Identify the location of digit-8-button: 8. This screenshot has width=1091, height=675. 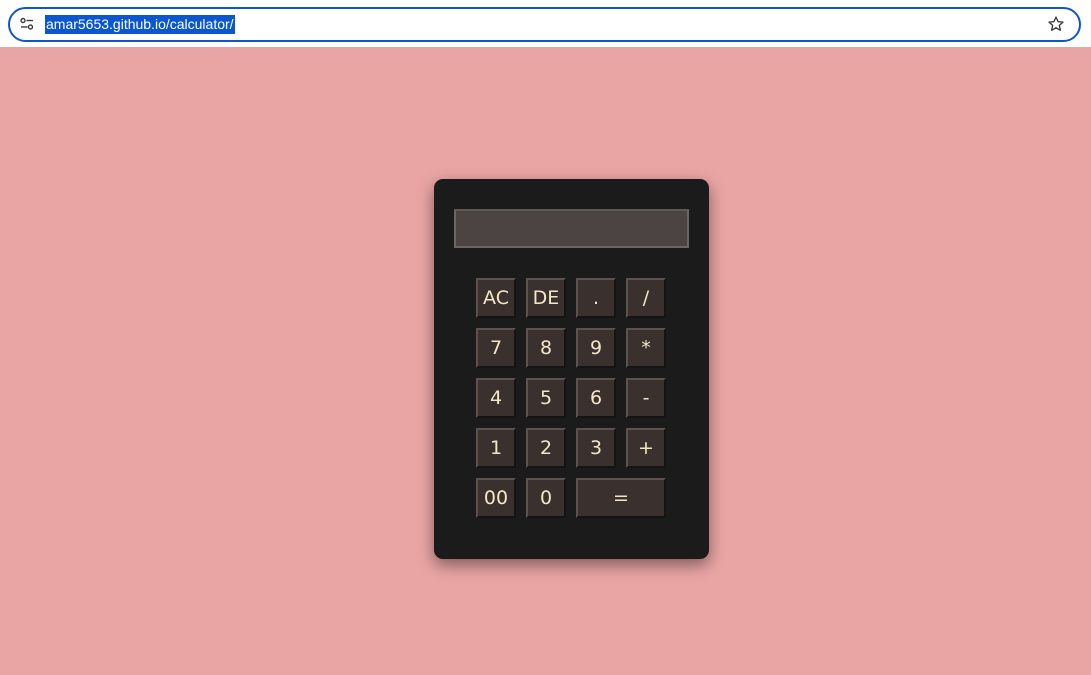
(546, 348).